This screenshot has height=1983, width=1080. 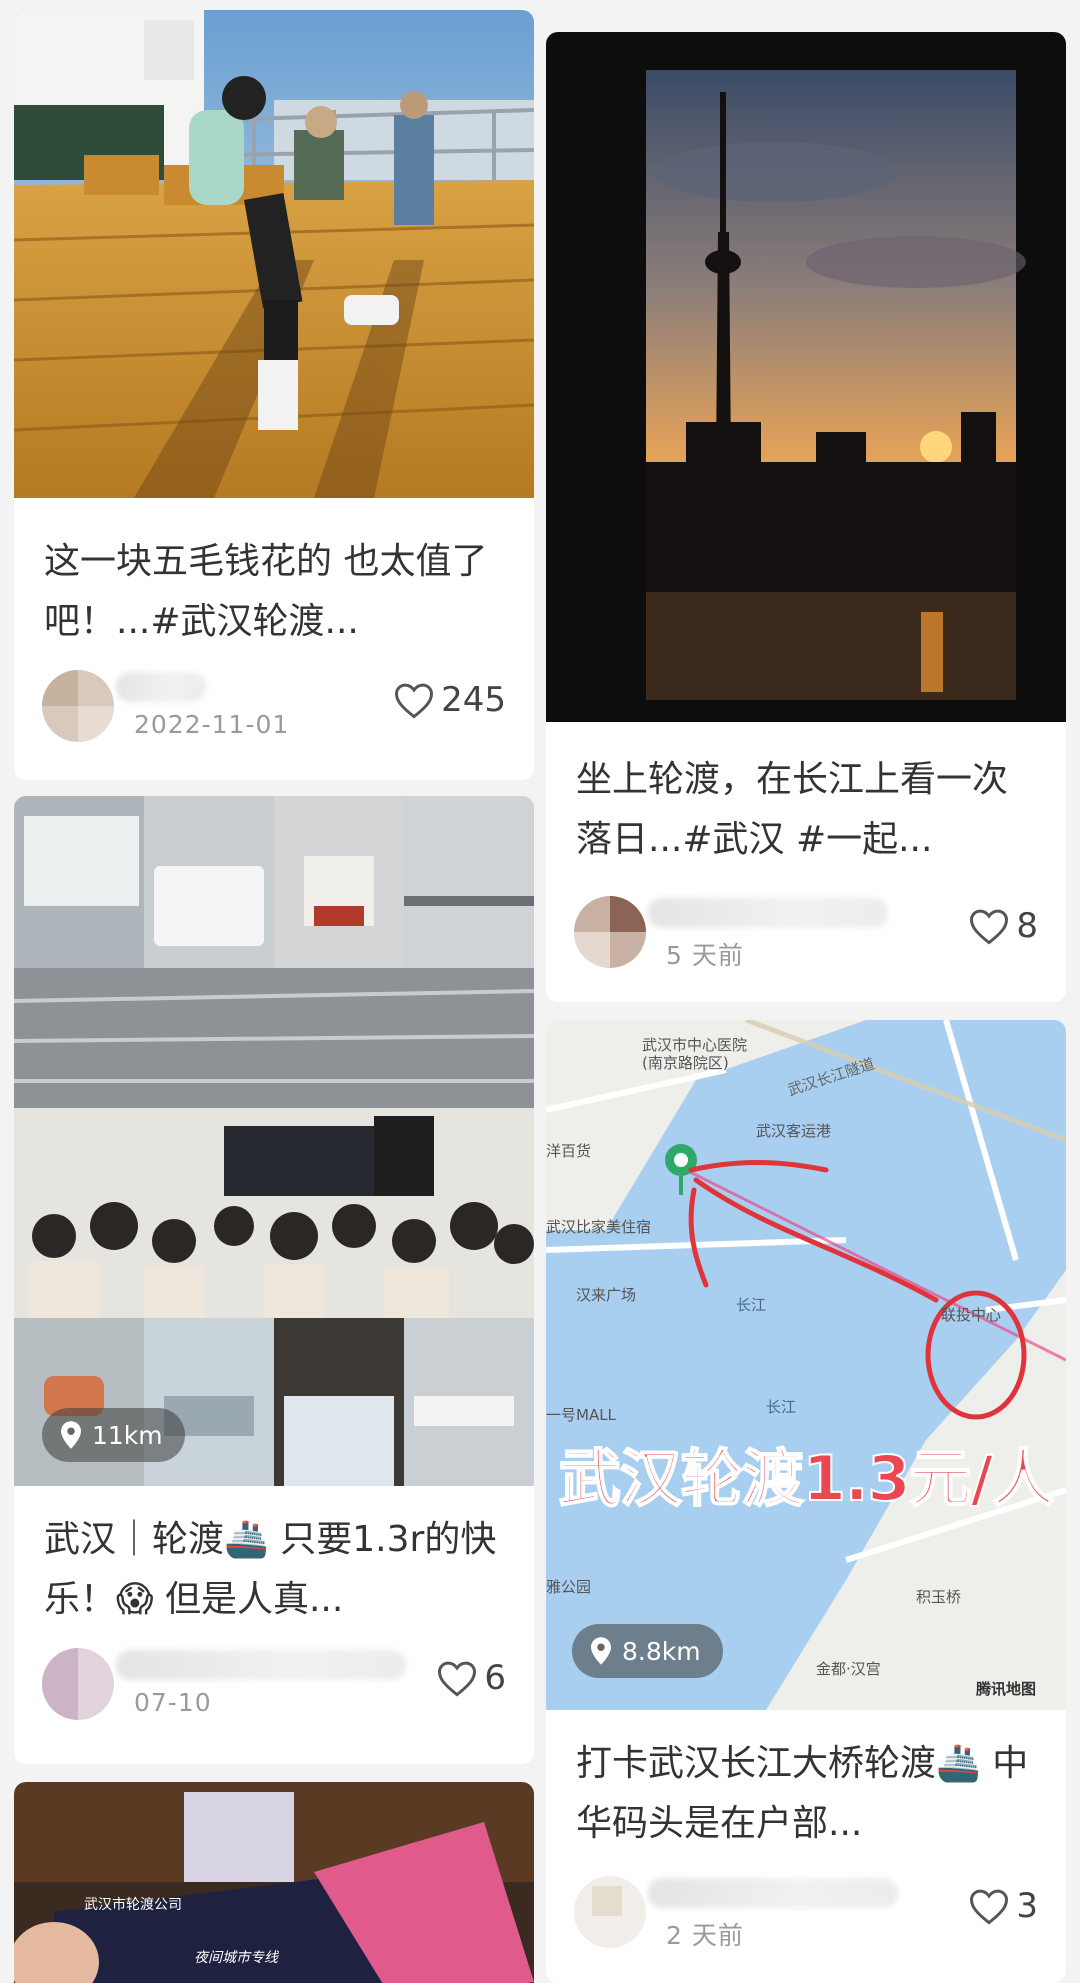 I want to click on note-date: 5 天前, so click(x=705, y=955).